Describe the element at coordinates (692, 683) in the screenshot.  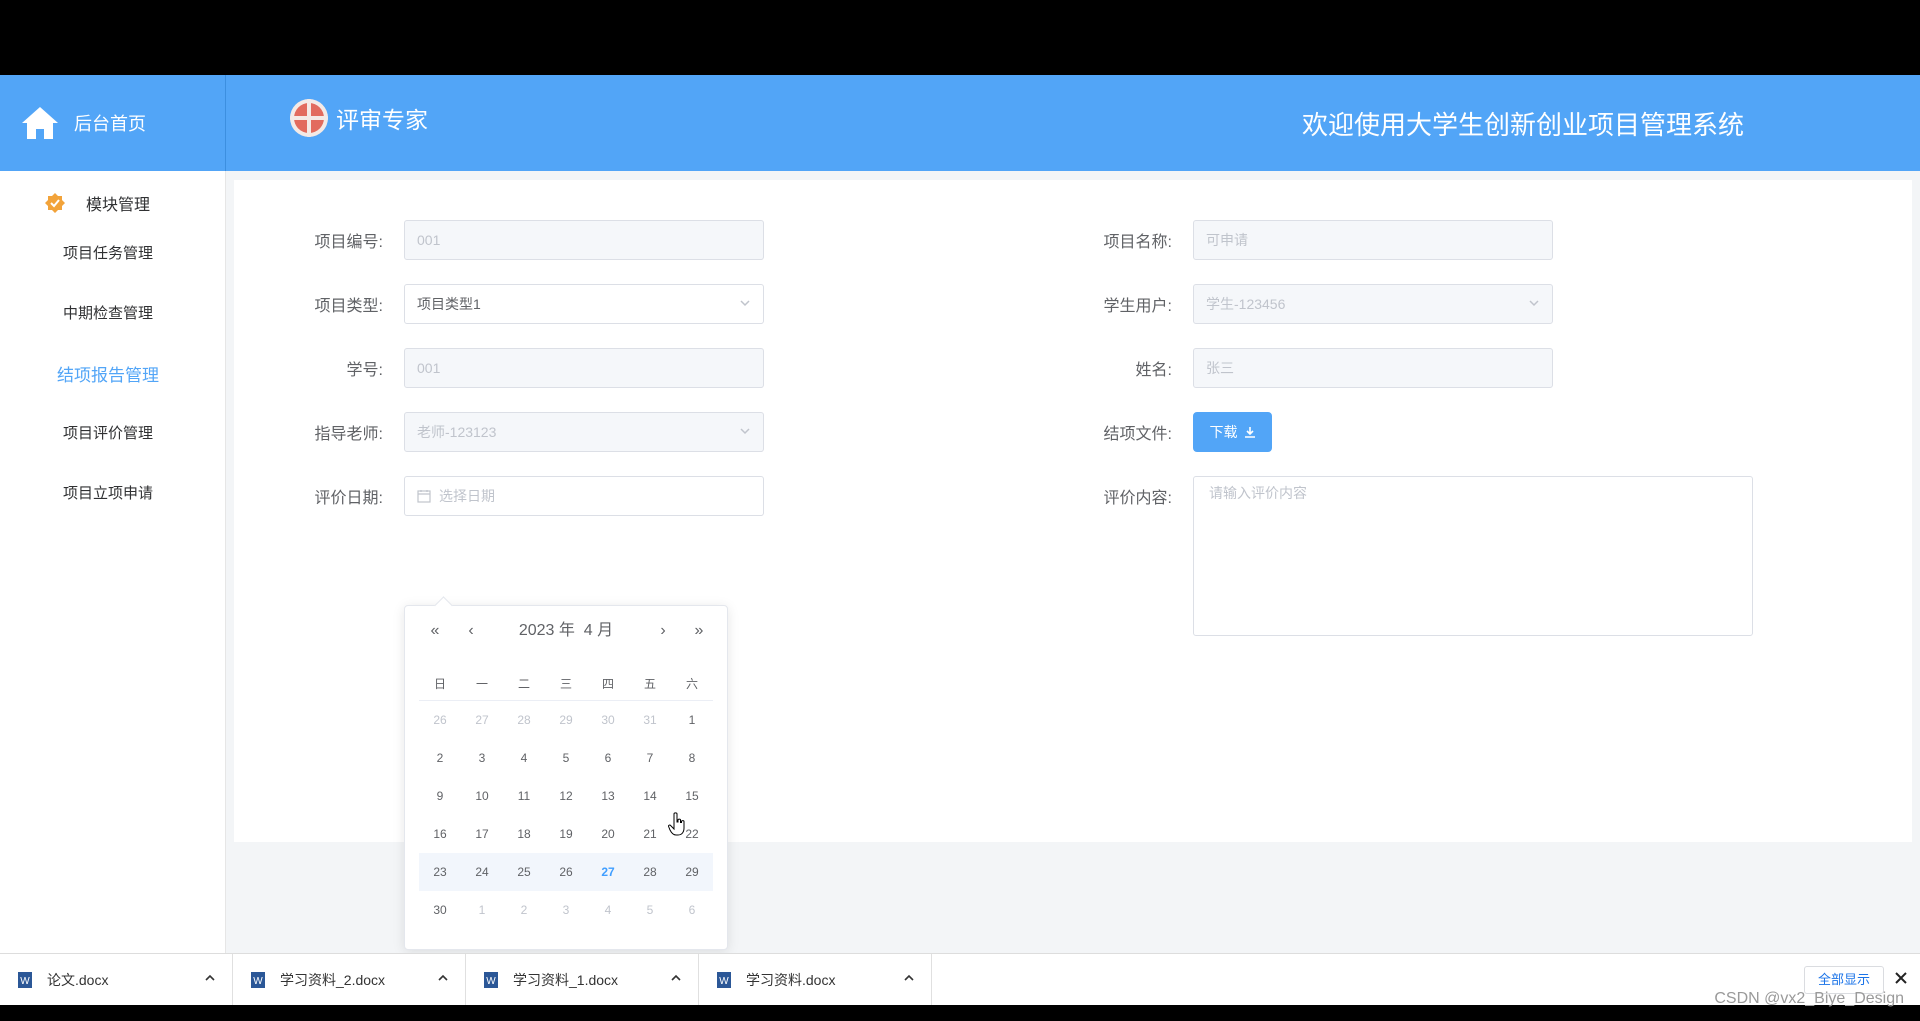
I see `weekday-header: 六` at that location.